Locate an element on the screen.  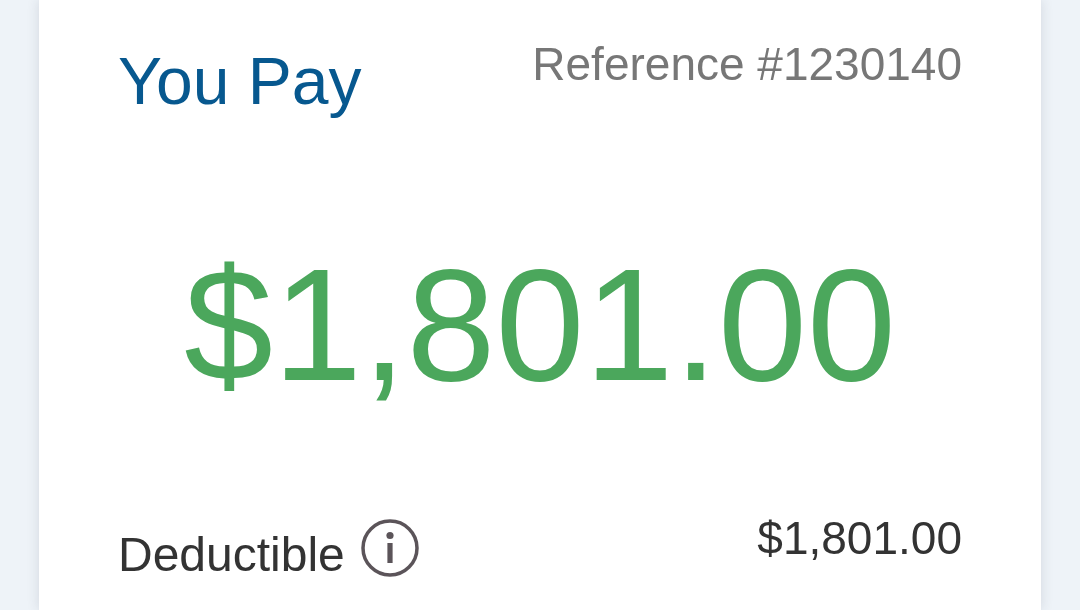
card-title: You Pay is located at coordinates (240, 81).